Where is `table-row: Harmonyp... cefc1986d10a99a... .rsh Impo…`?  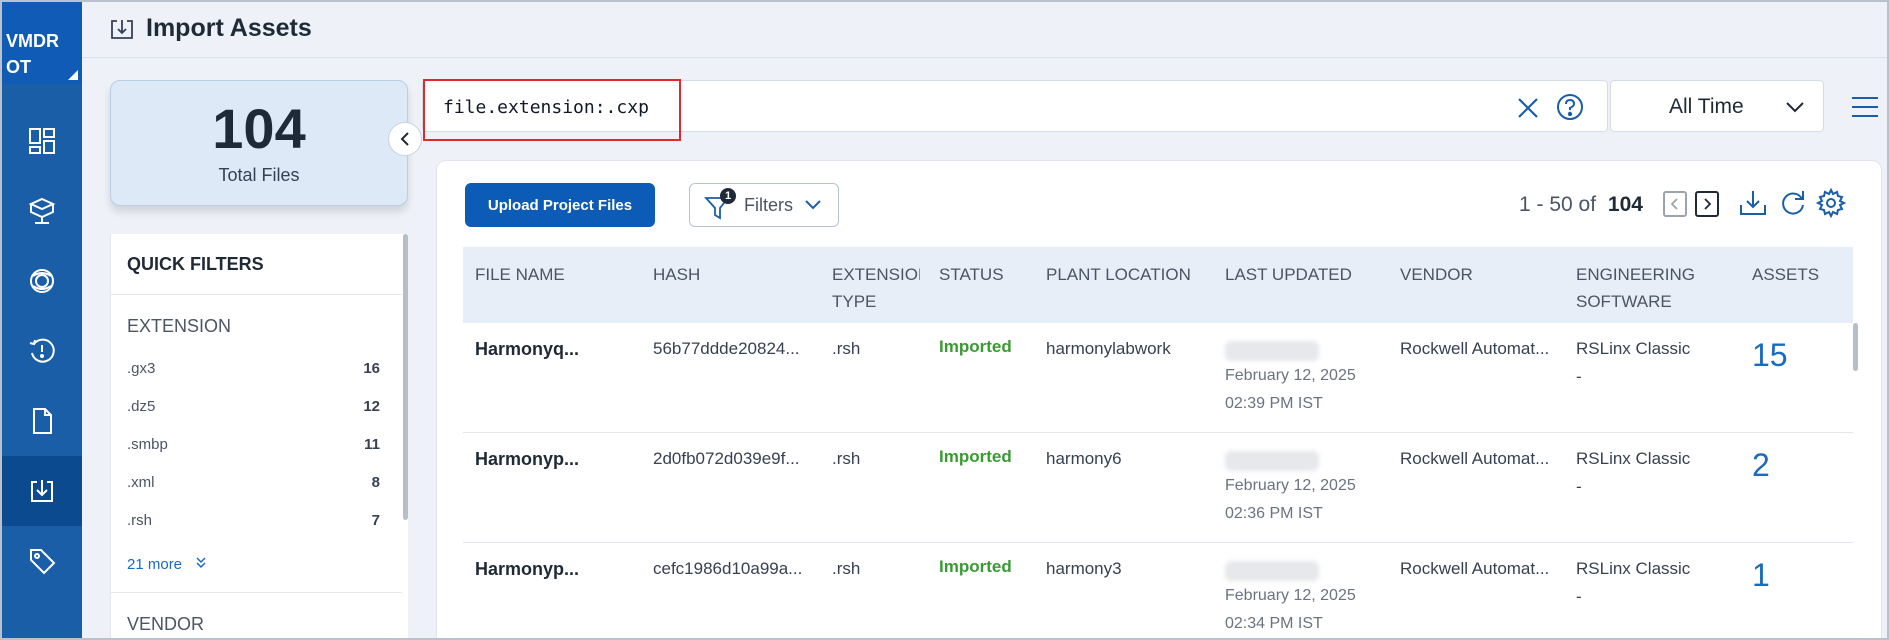
table-row: Harmonyp... cefc1986d10a99a... .rsh Impo… is located at coordinates (1158, 590).